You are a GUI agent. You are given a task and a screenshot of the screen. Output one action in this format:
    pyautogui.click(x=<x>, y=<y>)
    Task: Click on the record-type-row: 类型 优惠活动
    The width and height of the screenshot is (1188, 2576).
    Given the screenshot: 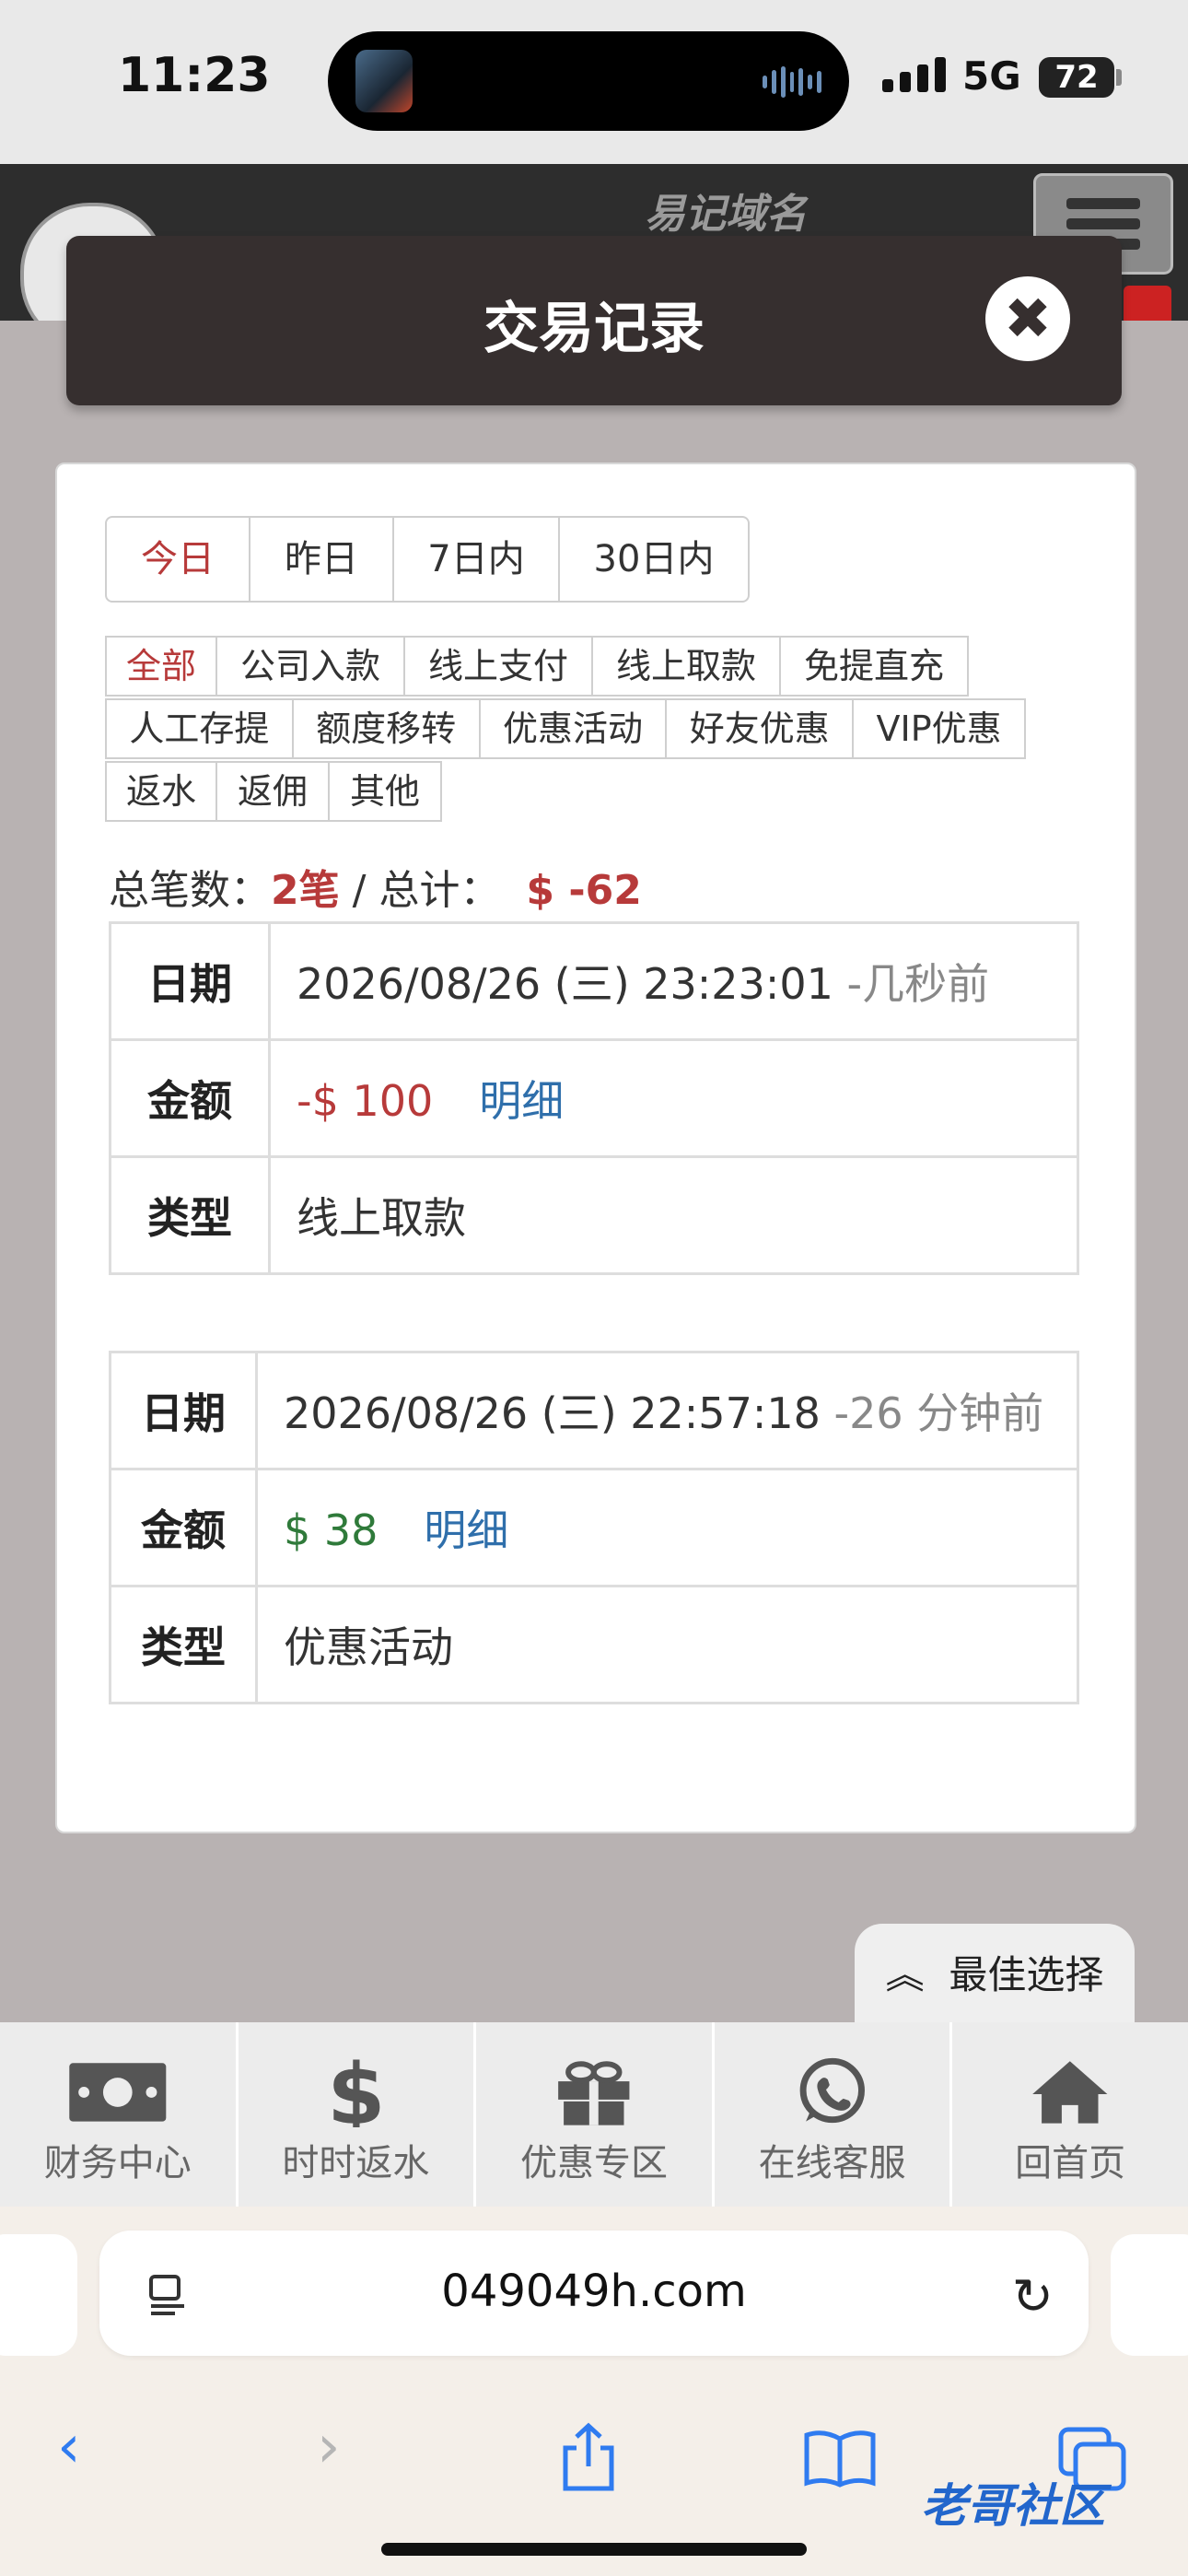 What is the action you would take?
    pyautogui.click(x=594, y=1644)
    